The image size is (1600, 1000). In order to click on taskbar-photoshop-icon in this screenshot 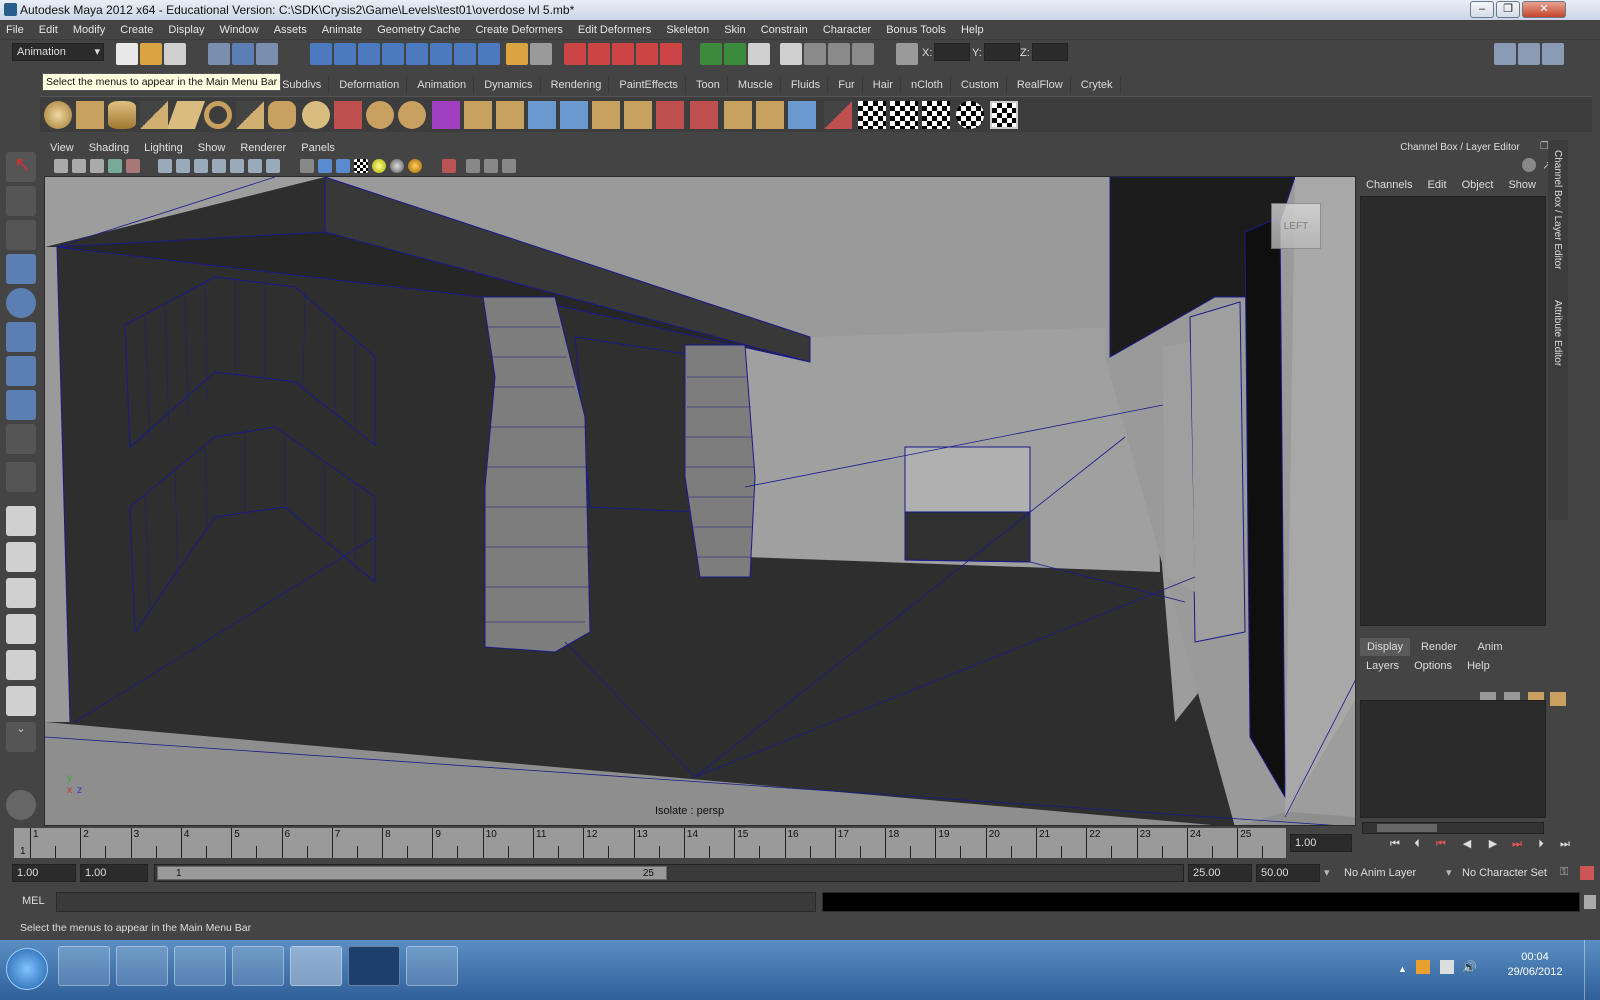, I will do `click(374, 966)`.